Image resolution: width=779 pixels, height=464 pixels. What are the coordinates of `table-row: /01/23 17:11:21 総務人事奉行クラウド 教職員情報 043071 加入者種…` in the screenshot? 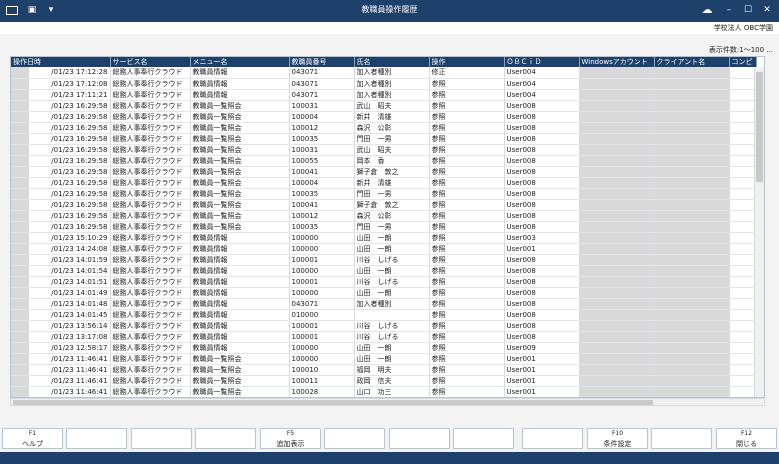 It's located at (384, 95).